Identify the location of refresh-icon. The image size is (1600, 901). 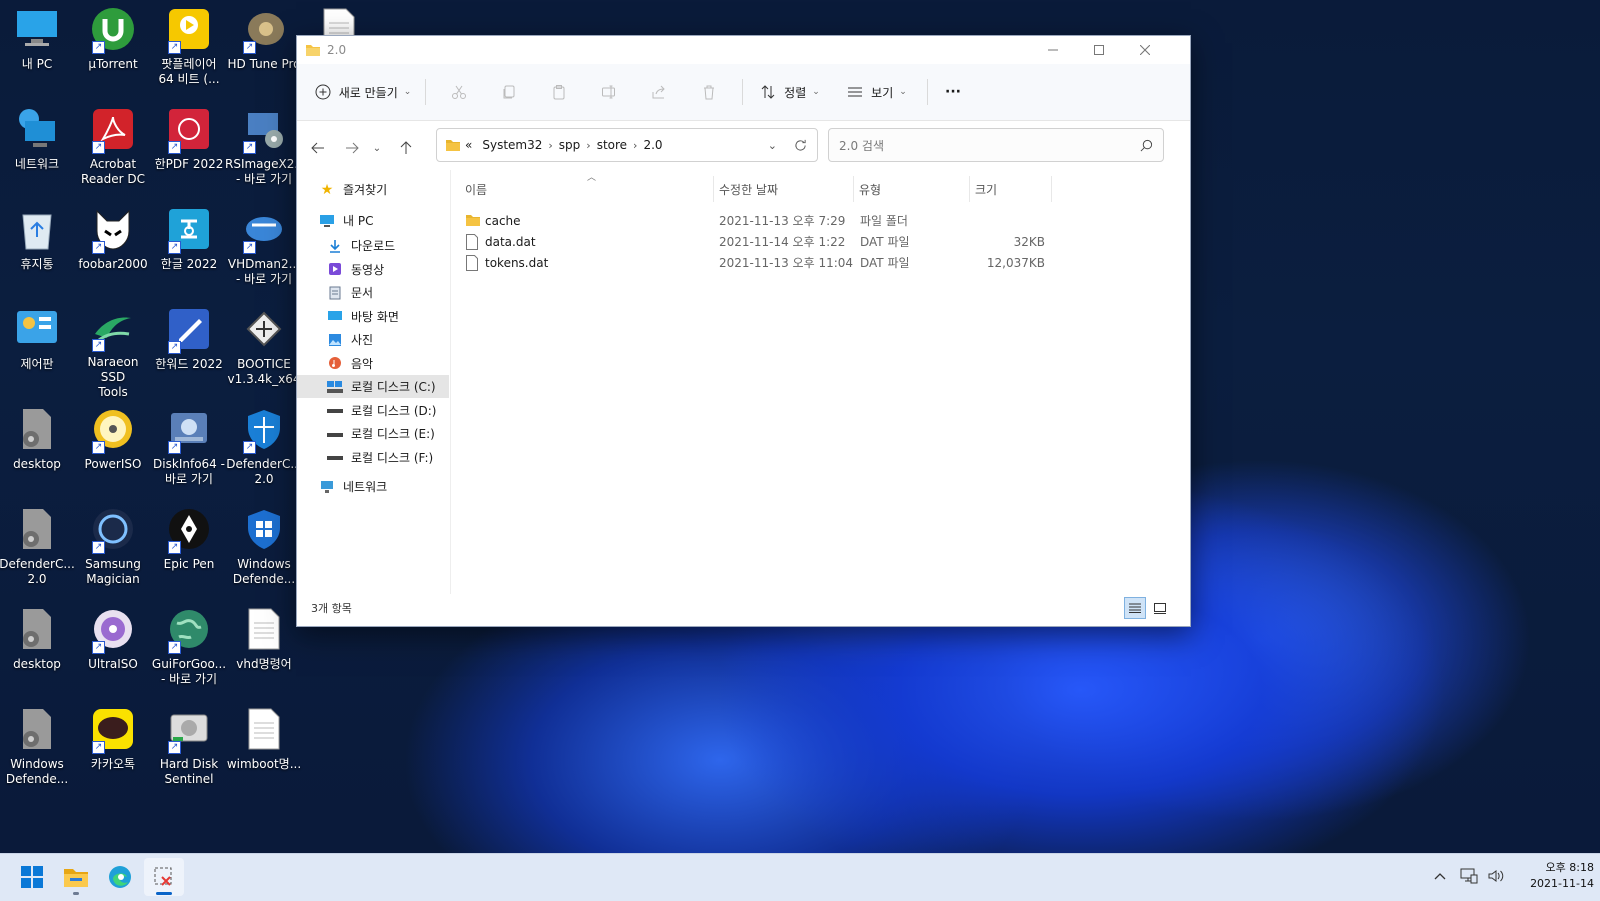
(800, 145).